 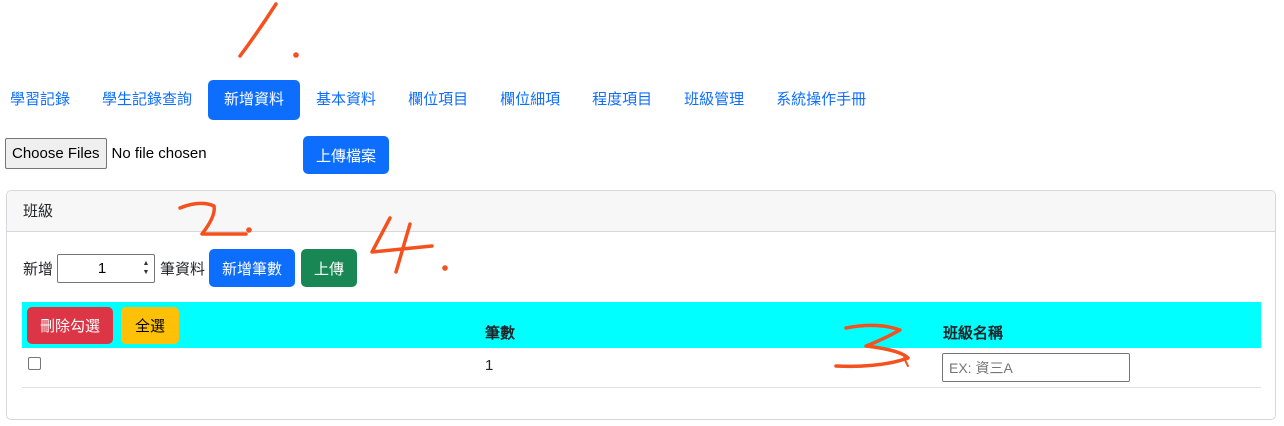 What do you see at coordinates (102, 268) in the screenshot?
I see `row-count-value: 1` at bounding box center [102, 268].